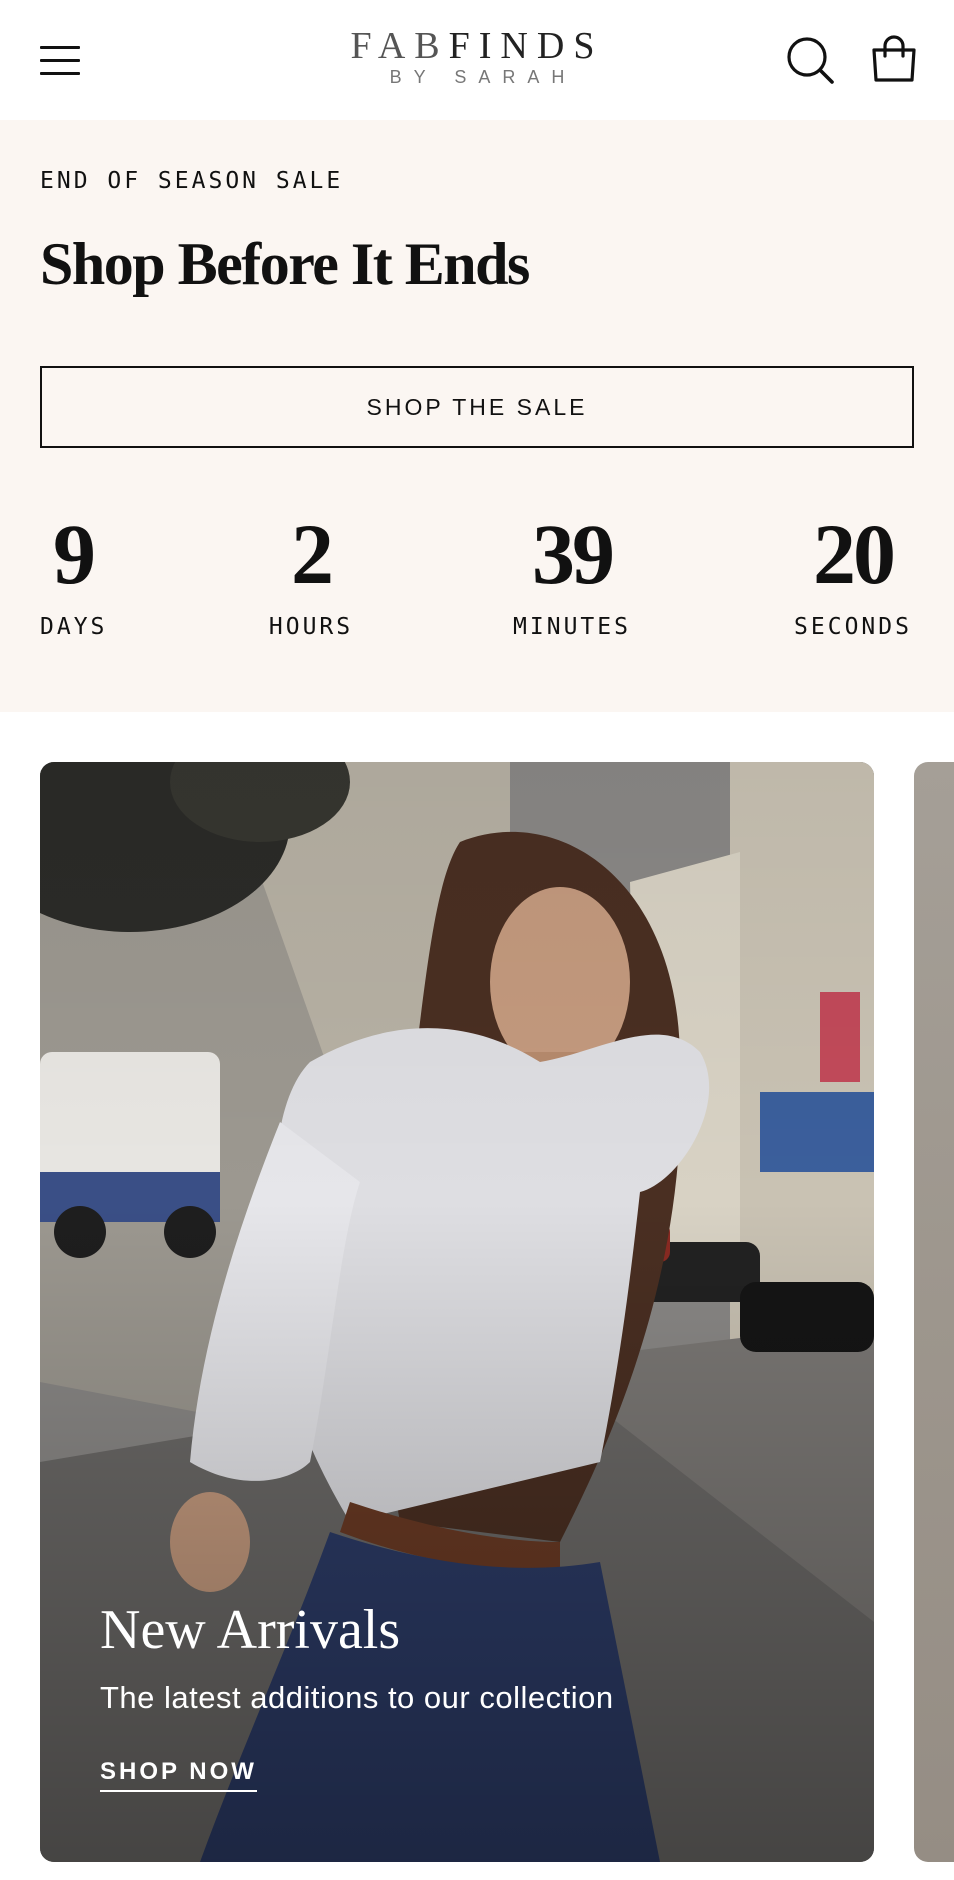 The height and width of the screenshot is (1880, 954). I want to click on countdown-label: MINUTES, so click(572, 627).